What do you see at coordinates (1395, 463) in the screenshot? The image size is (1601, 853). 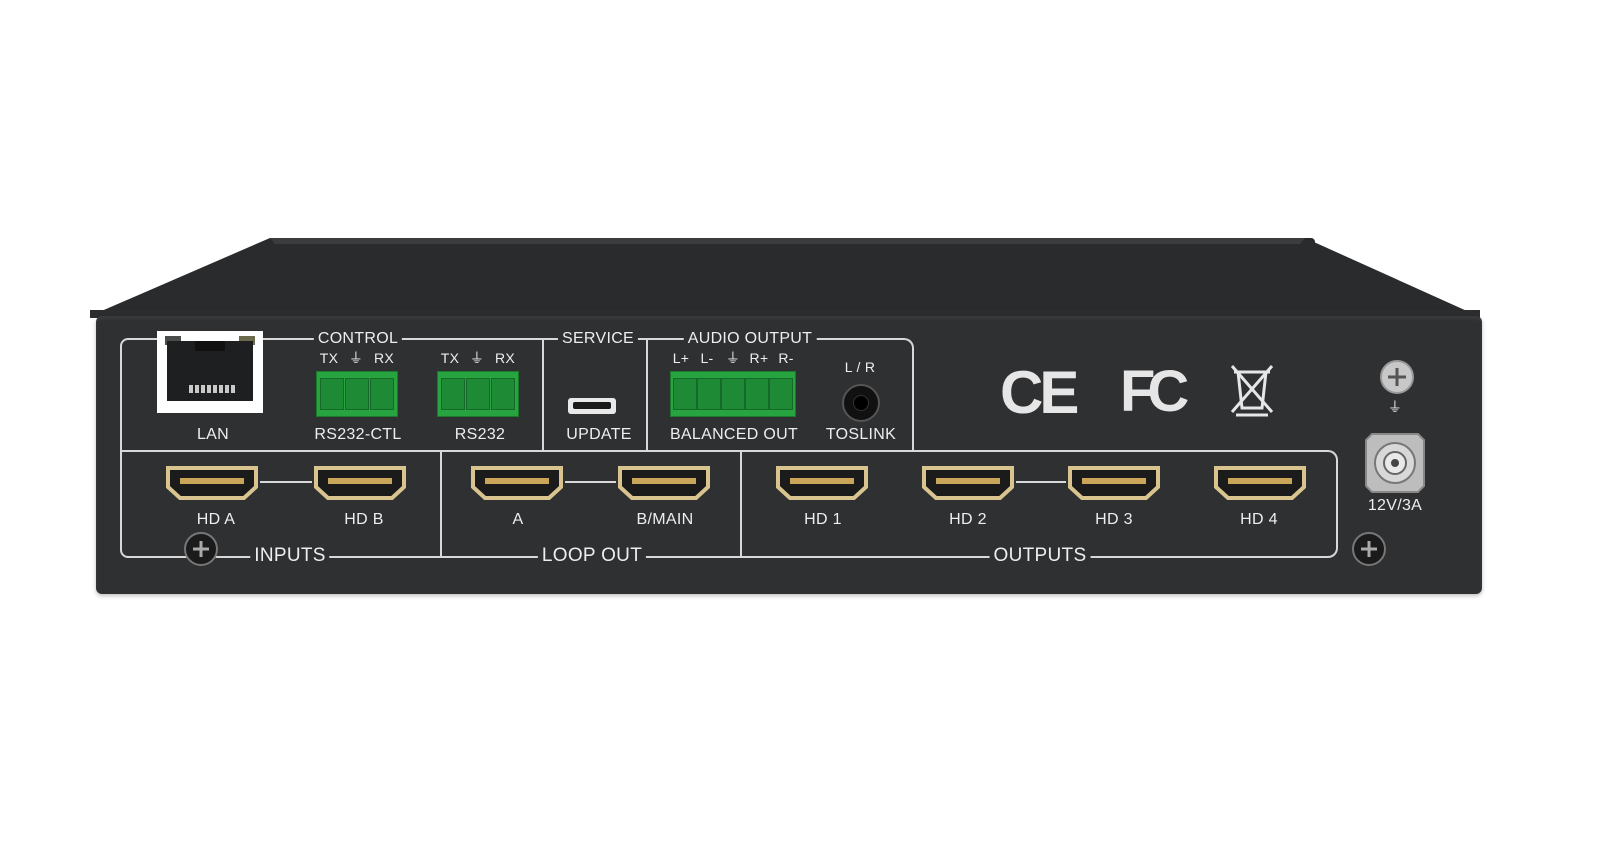 I see `dc-power-jack` at bounding box center [1395, 463].